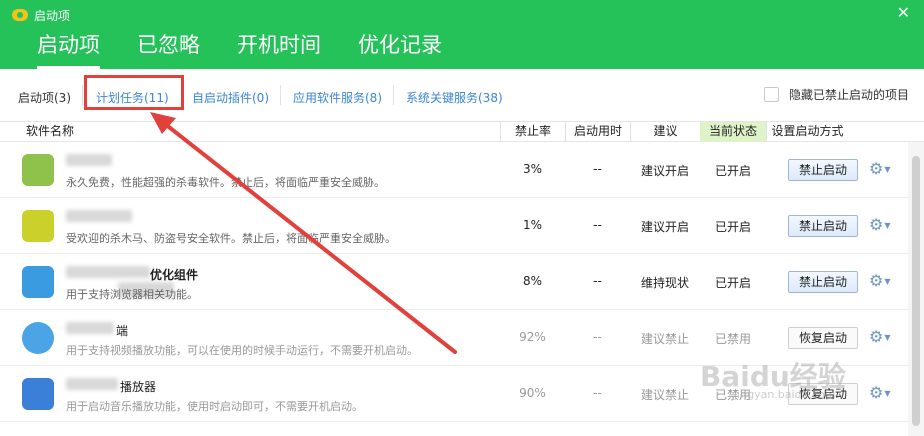  What do you see at coordinates (66, 132) in the screenshot?
I see `column-name: 软件名称` at bounding box center [66, 132].